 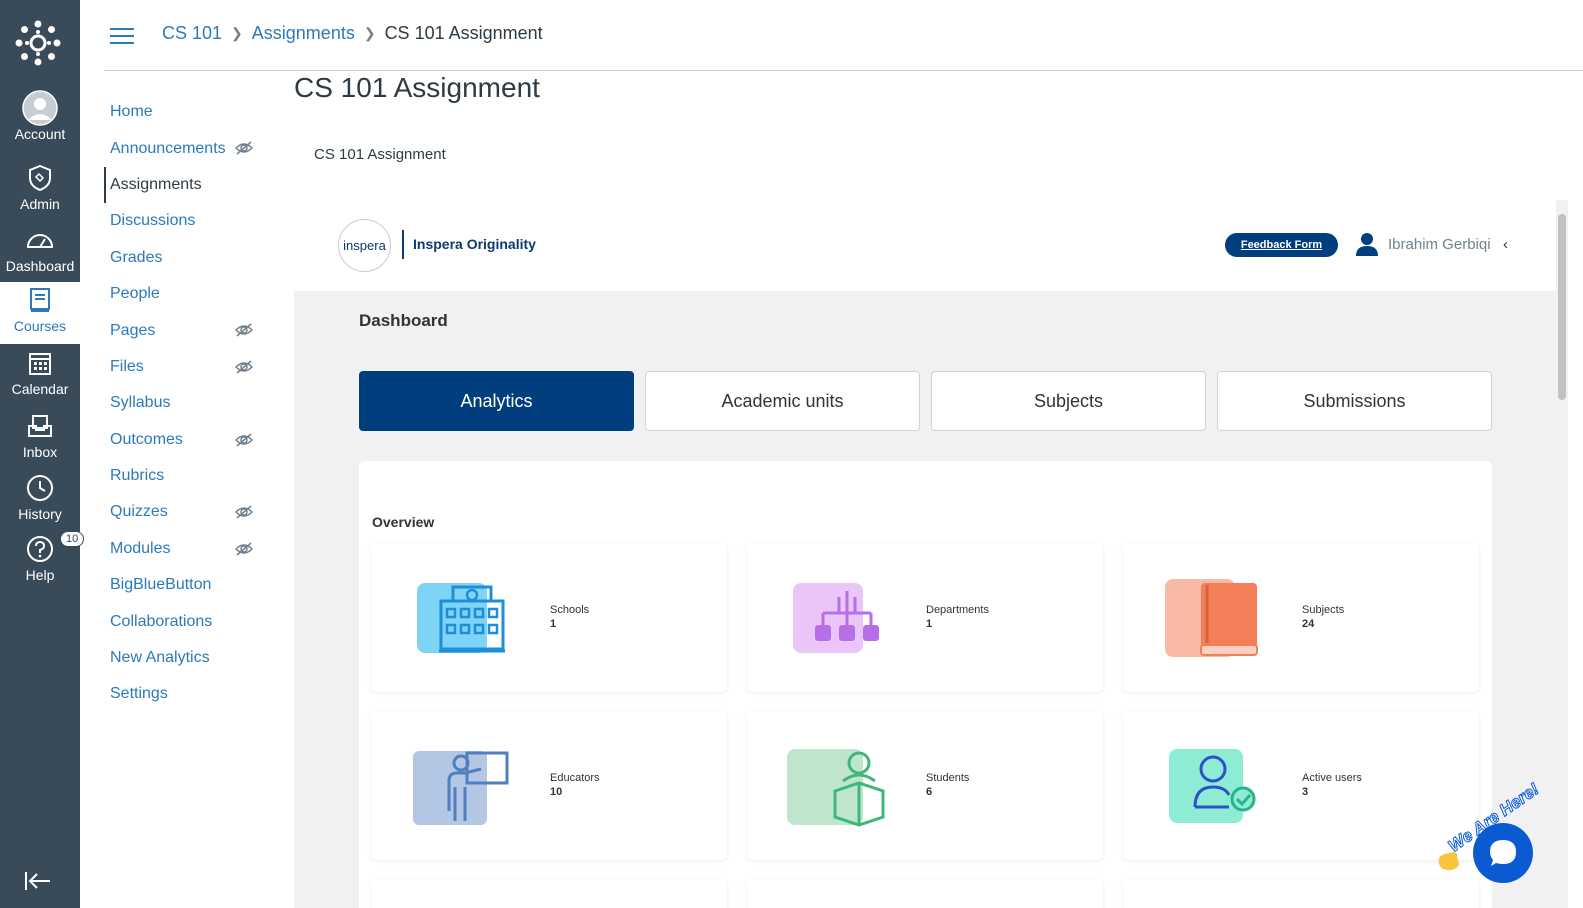 I want to click on breadcrumb: CS 101 ❯ Assignments ❯ CS 101 Assignment, so click(x=352, y=33).